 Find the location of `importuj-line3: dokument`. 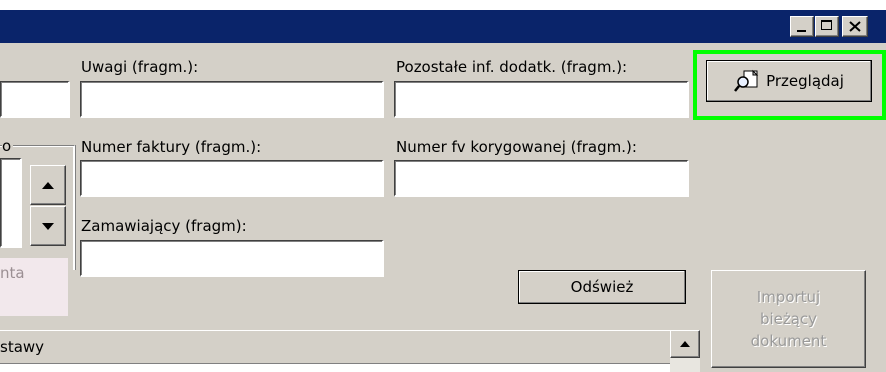

importuj-line3: dokument is located at coordinates (788, 341).